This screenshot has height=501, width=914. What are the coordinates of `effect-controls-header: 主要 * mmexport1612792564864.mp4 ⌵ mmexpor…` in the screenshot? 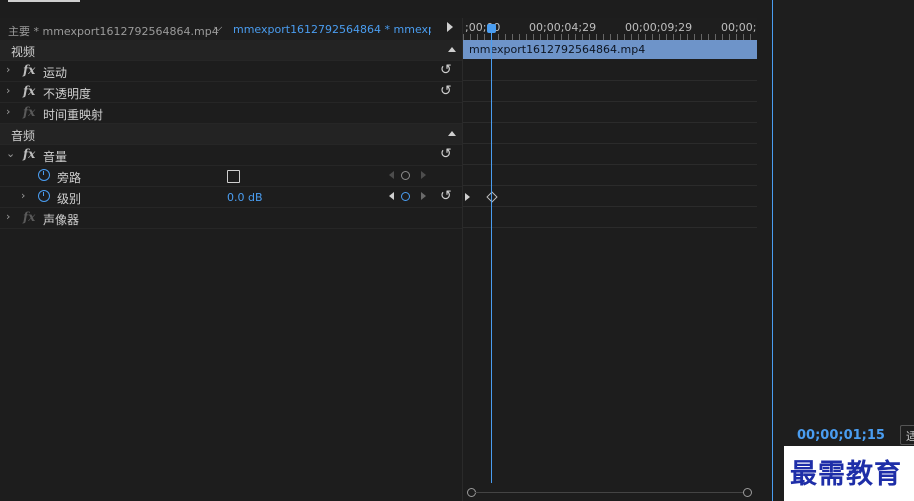 It's located at (231, 29).